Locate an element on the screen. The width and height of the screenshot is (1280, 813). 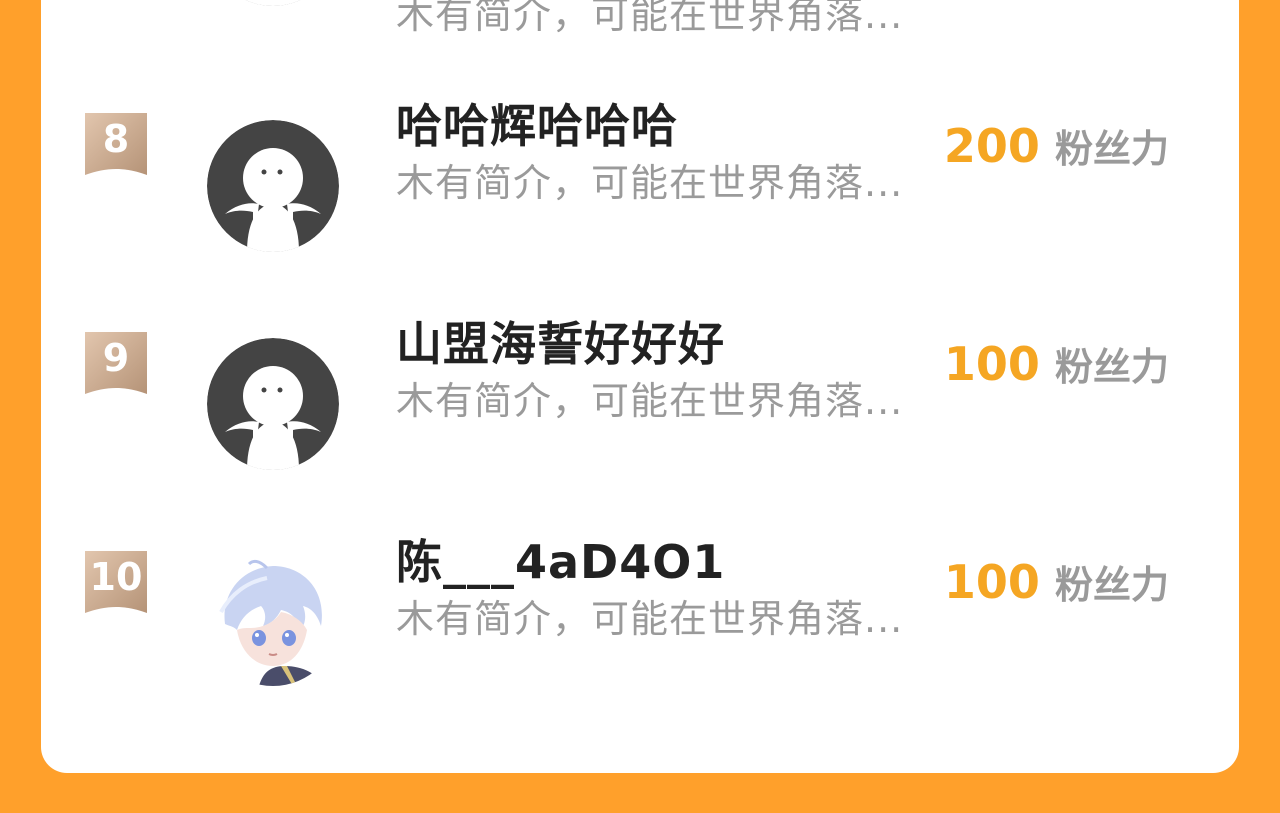
score-value: 200 is located at coordinates (991, 146).